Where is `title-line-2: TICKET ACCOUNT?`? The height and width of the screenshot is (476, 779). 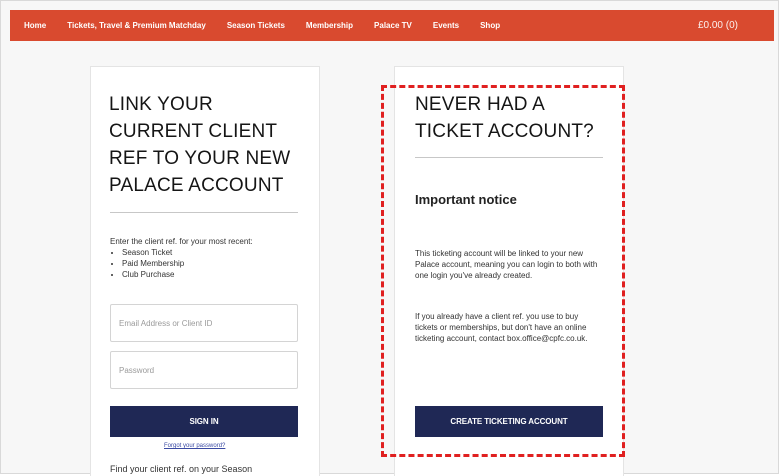 title-line-2: TICKET ACCOUNT? is located at coordinates (504, 131).